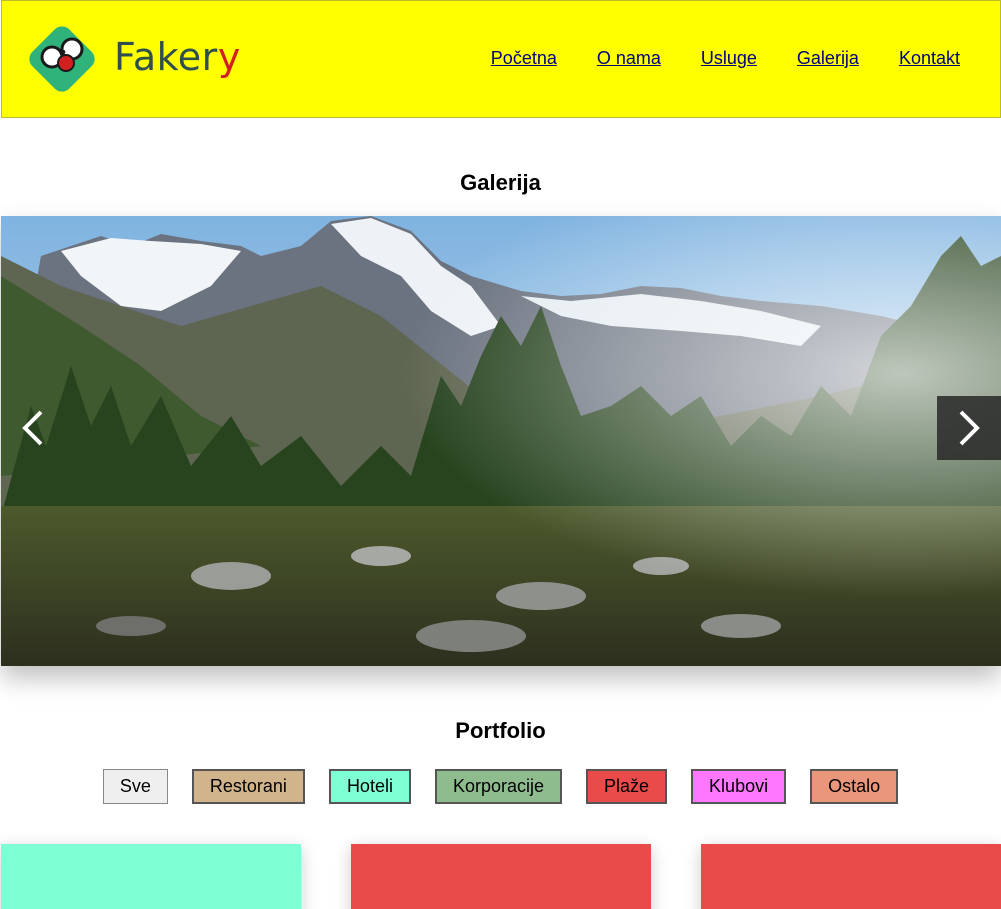 The image size is (1001, 909). I want to click on filter-button-klubovi: Klubovi, so click(739, 786).